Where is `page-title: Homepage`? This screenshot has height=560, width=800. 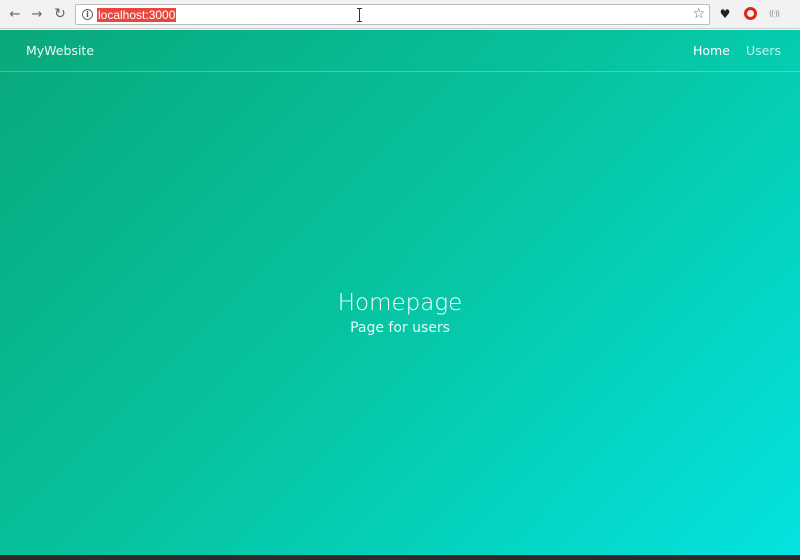 page-title: Homepage is located at coordinates (400, 303).